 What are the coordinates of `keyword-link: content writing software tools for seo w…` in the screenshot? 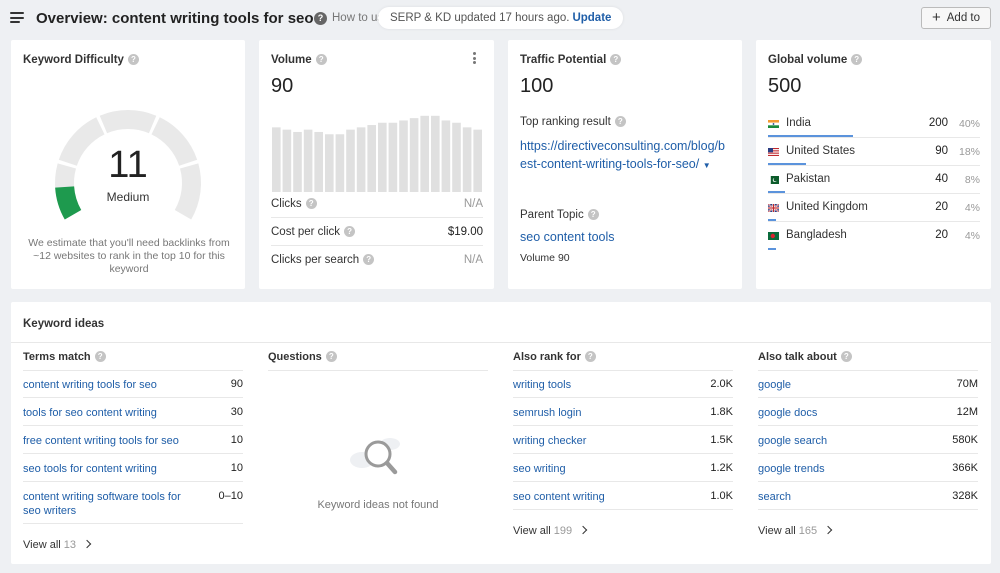 It's located at (109, 504).